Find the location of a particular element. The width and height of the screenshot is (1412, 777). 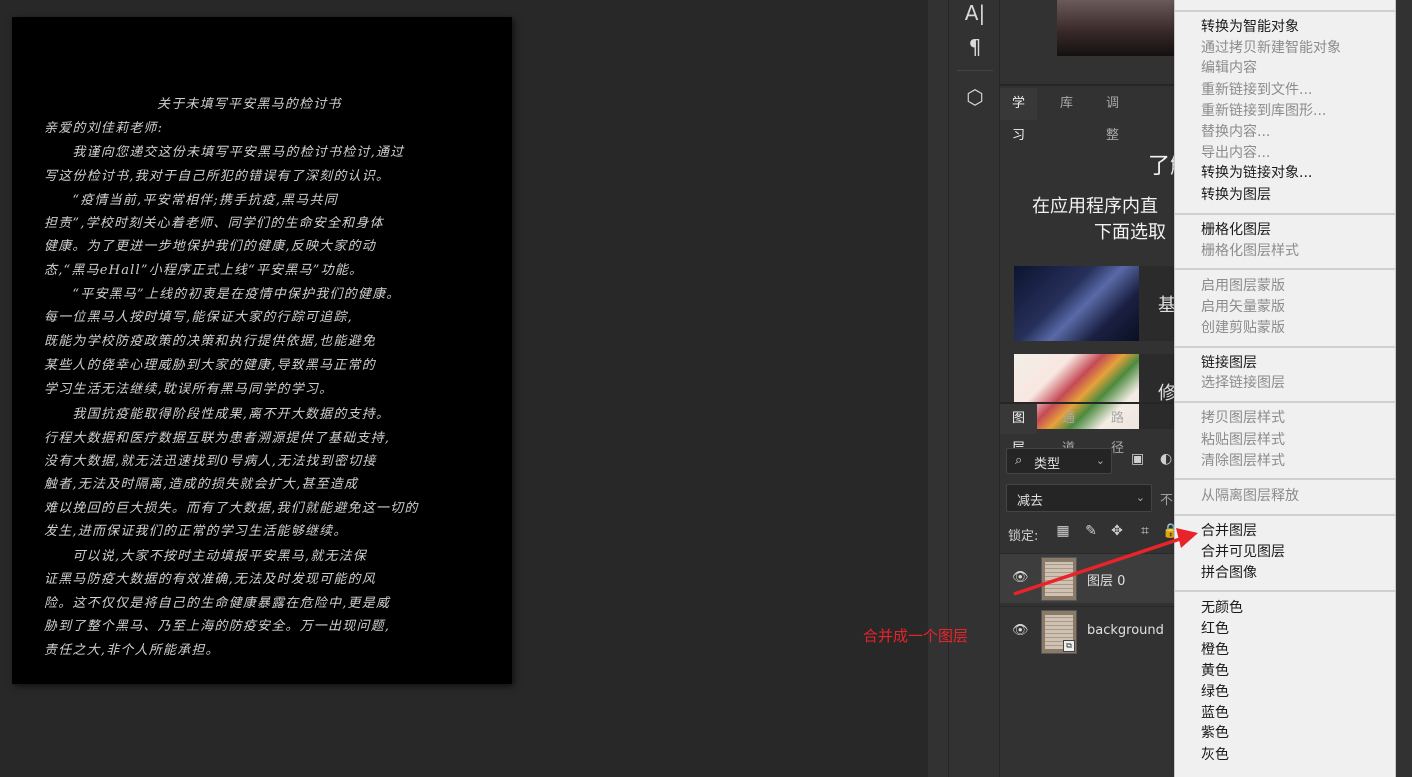

lock-label: 锁定: is located at coordinates (1023, 536).